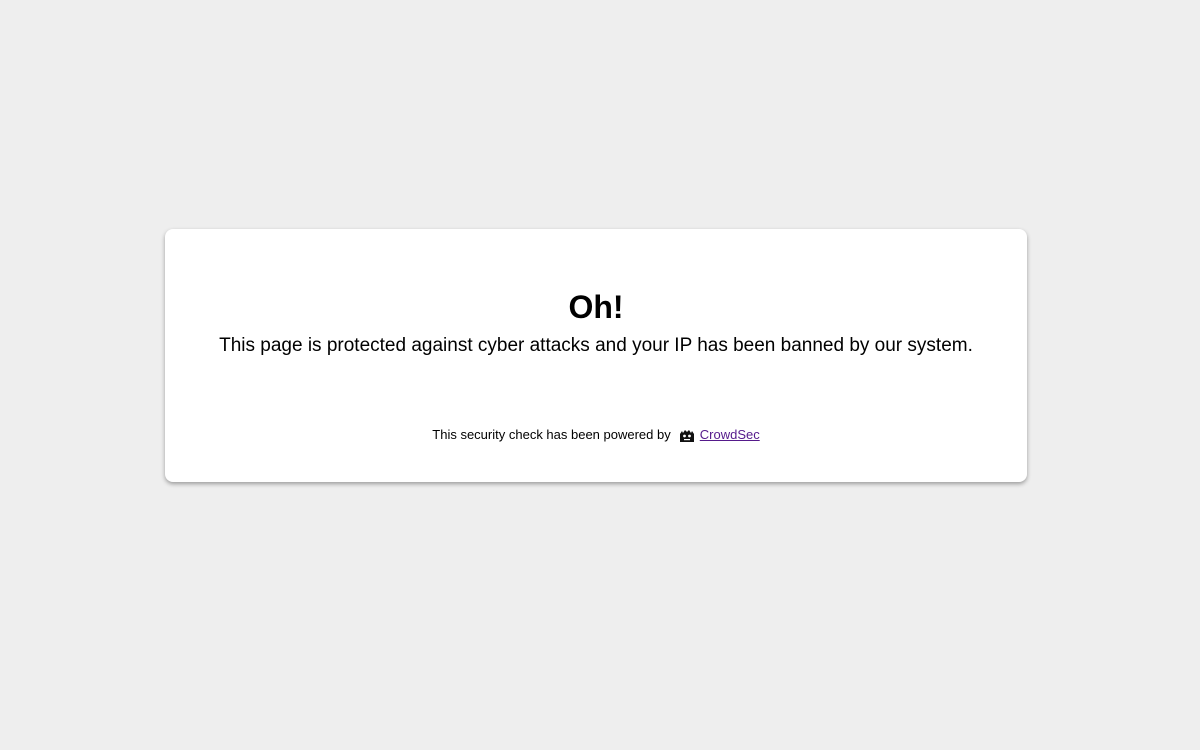 The image size is (1200, 750). Describe the element at coordinates (687, 435) in the screenshot. I see `crowdsec-logo-icon` at that location.